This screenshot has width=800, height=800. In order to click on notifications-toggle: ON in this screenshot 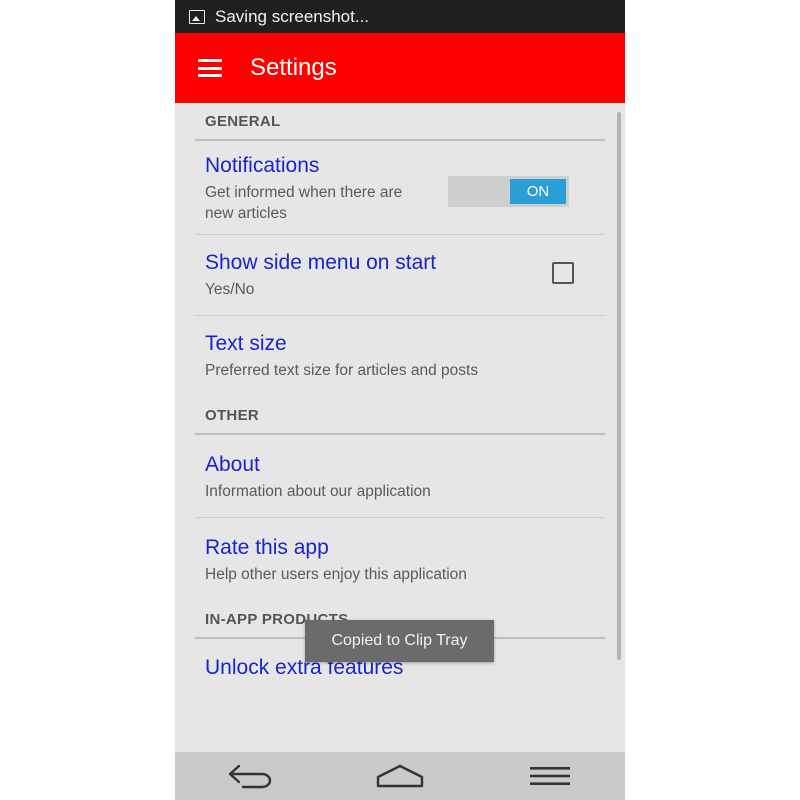, I will do `click(508, 191)`.